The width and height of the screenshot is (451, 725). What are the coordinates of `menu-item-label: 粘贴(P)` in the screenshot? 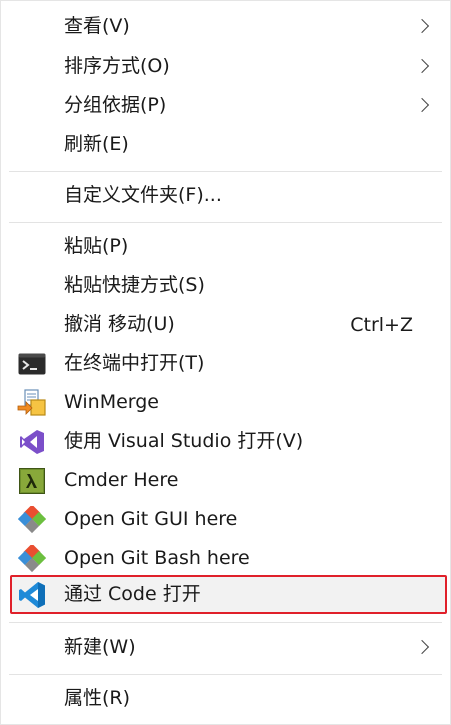 It's located at (96, 246).